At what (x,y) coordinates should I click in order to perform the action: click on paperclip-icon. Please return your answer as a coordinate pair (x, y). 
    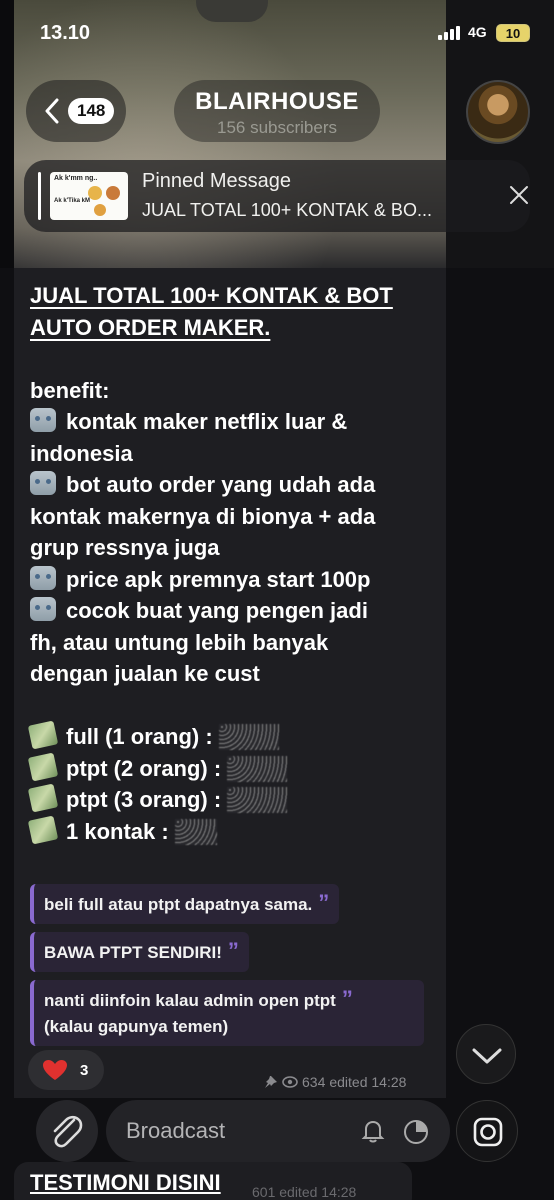
    Looking at the image, I should click on (68, 1131).